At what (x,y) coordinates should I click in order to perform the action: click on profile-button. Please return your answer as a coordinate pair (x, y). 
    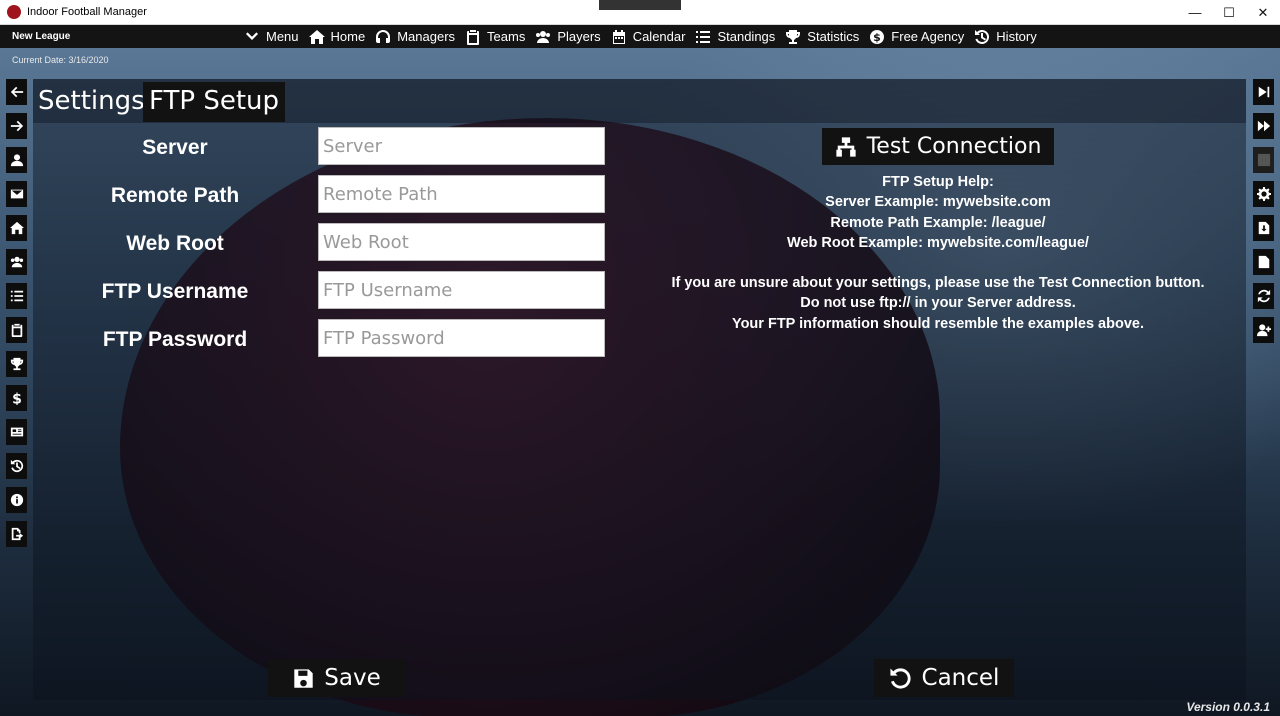
    Looking at the image, I should click on (16, 160).